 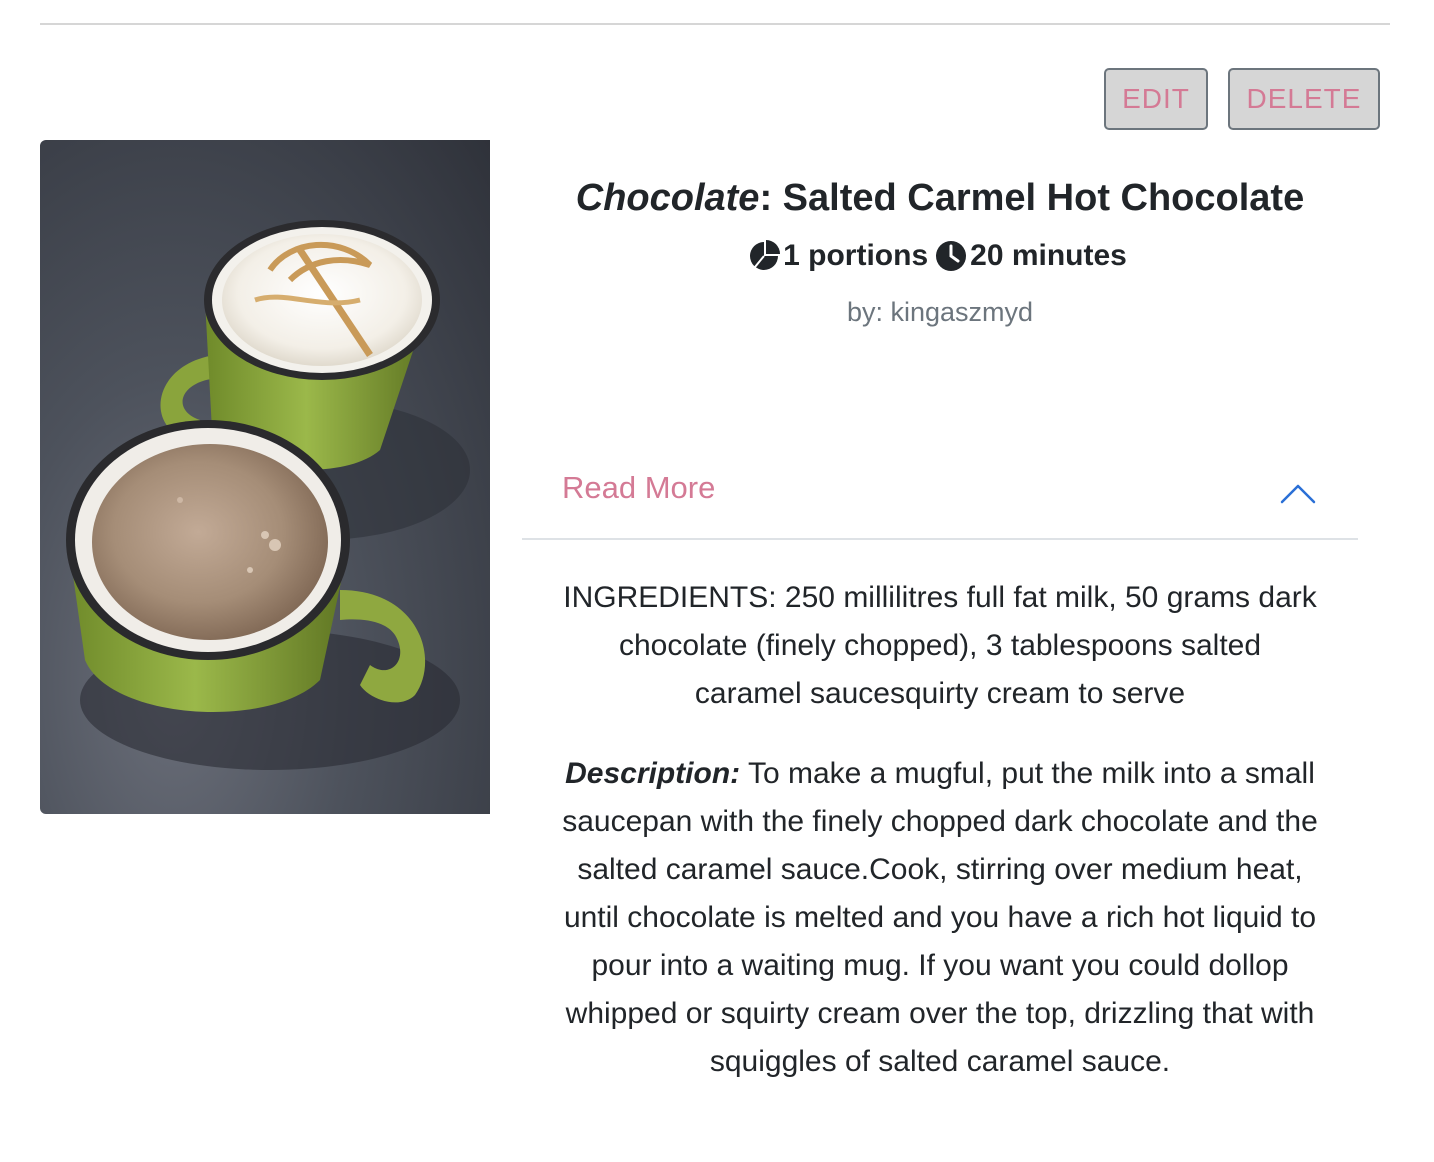 What do you see at coordinates (639, 487) in the screenshot?
I see `read-more-label: Read More` at bounding box center [639, 487].